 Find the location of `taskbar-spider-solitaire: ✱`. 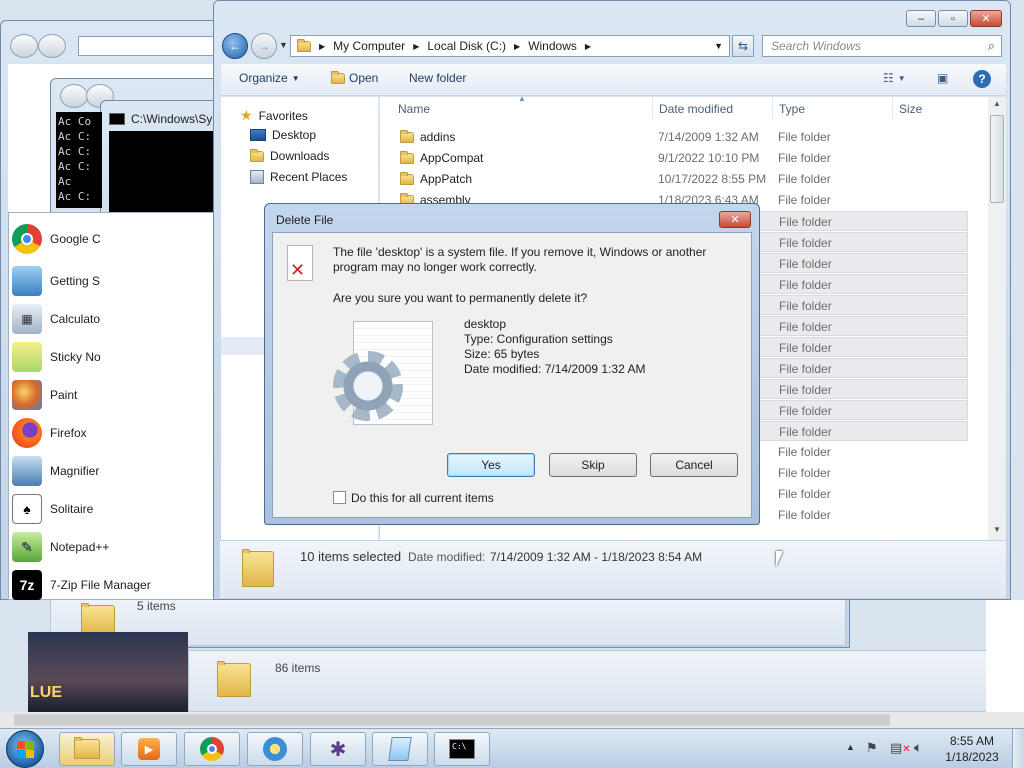

taskbar-spider-solitaire: ✱ is located at coordinates (338, 749).